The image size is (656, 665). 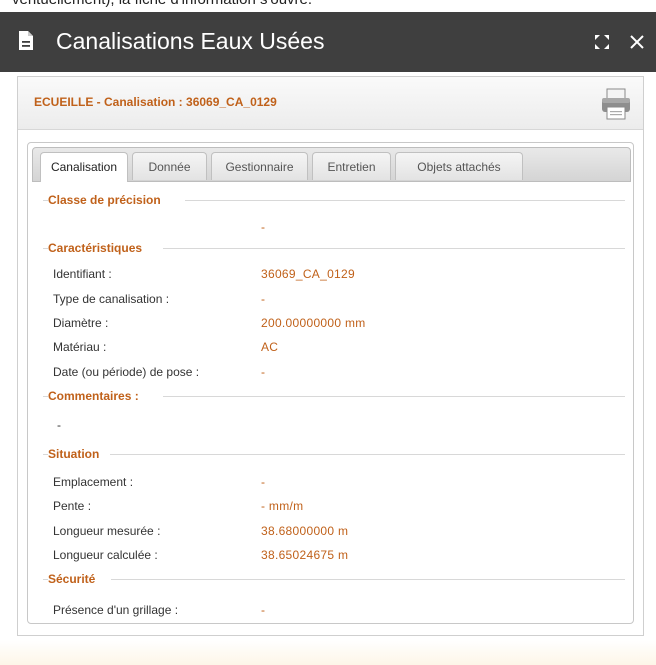 I want to click on print-icon, so click(x=616, y=104).